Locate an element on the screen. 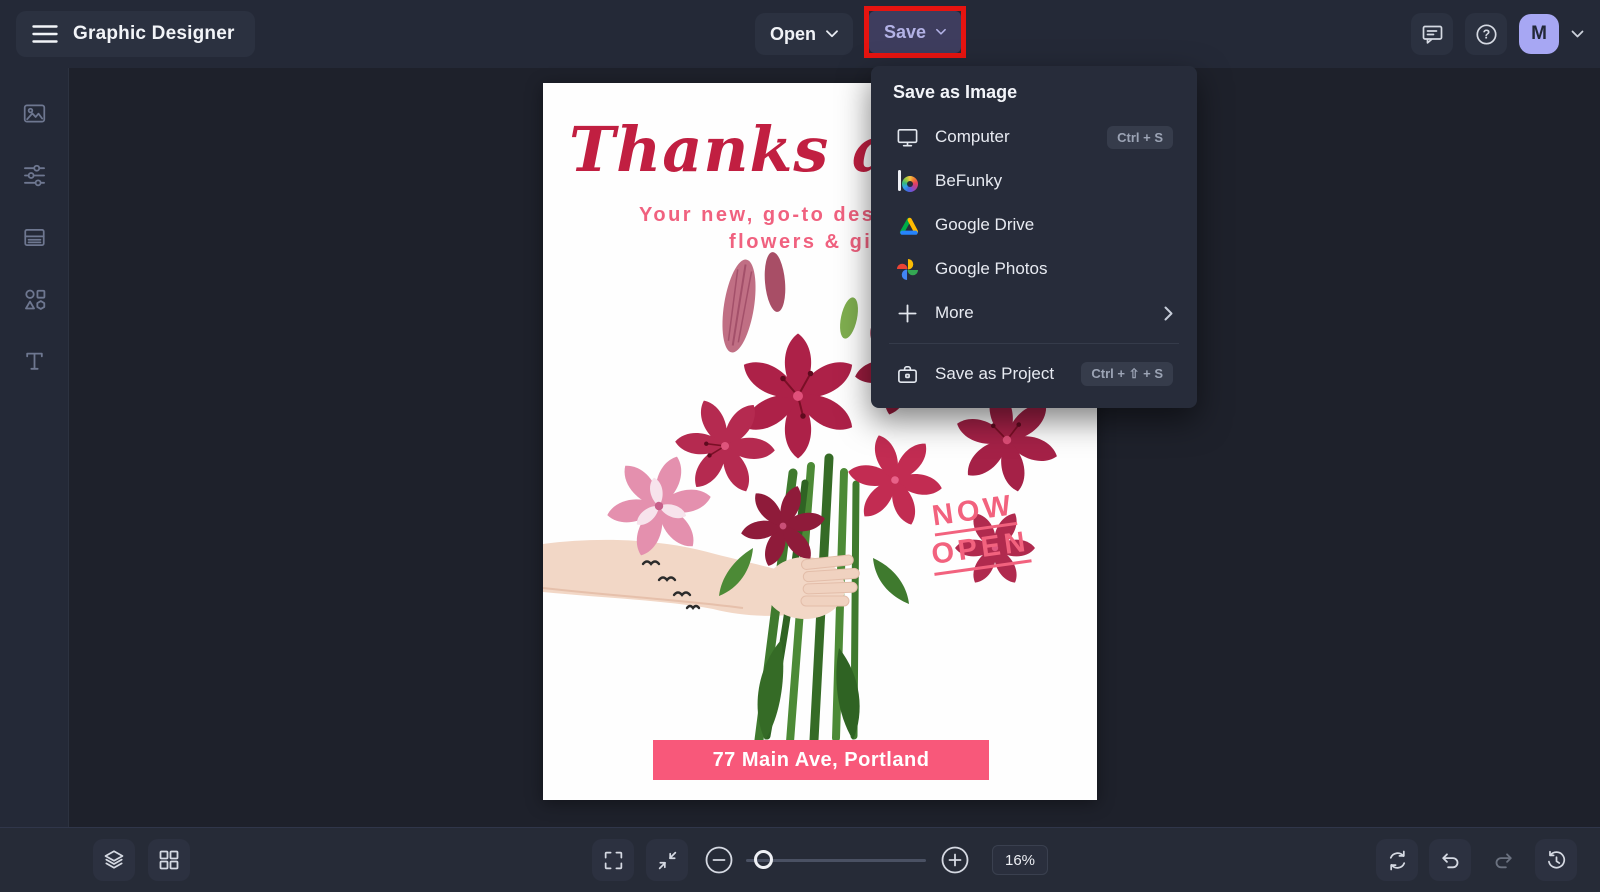  zoom-level-value: 16% is located at coordinates (1020, 860).